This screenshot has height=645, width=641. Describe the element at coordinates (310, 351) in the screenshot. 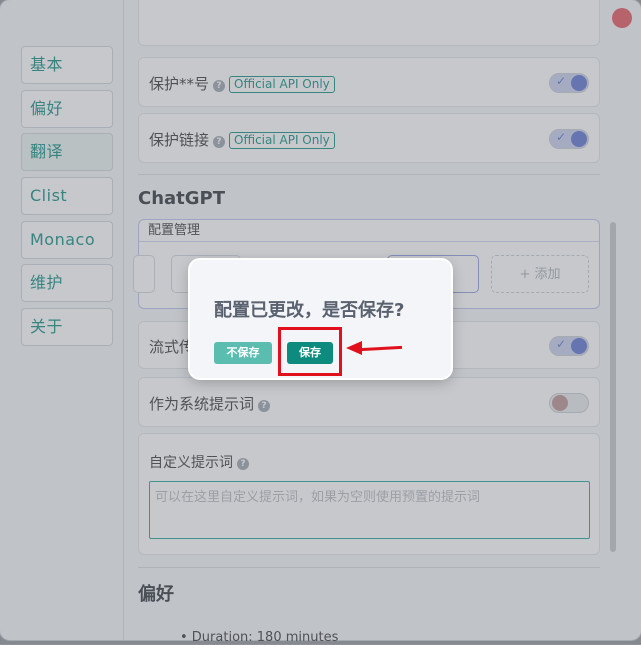

I see `save-highlight-box` at that location.